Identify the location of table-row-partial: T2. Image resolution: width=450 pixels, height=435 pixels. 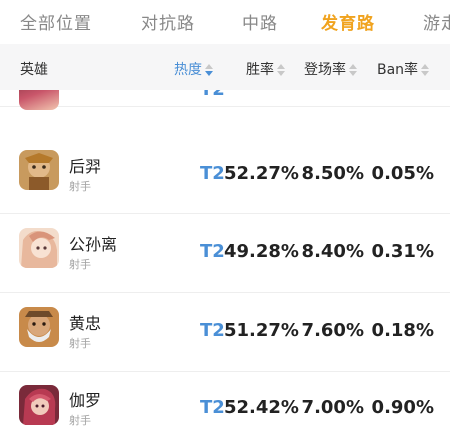
(225, 100).